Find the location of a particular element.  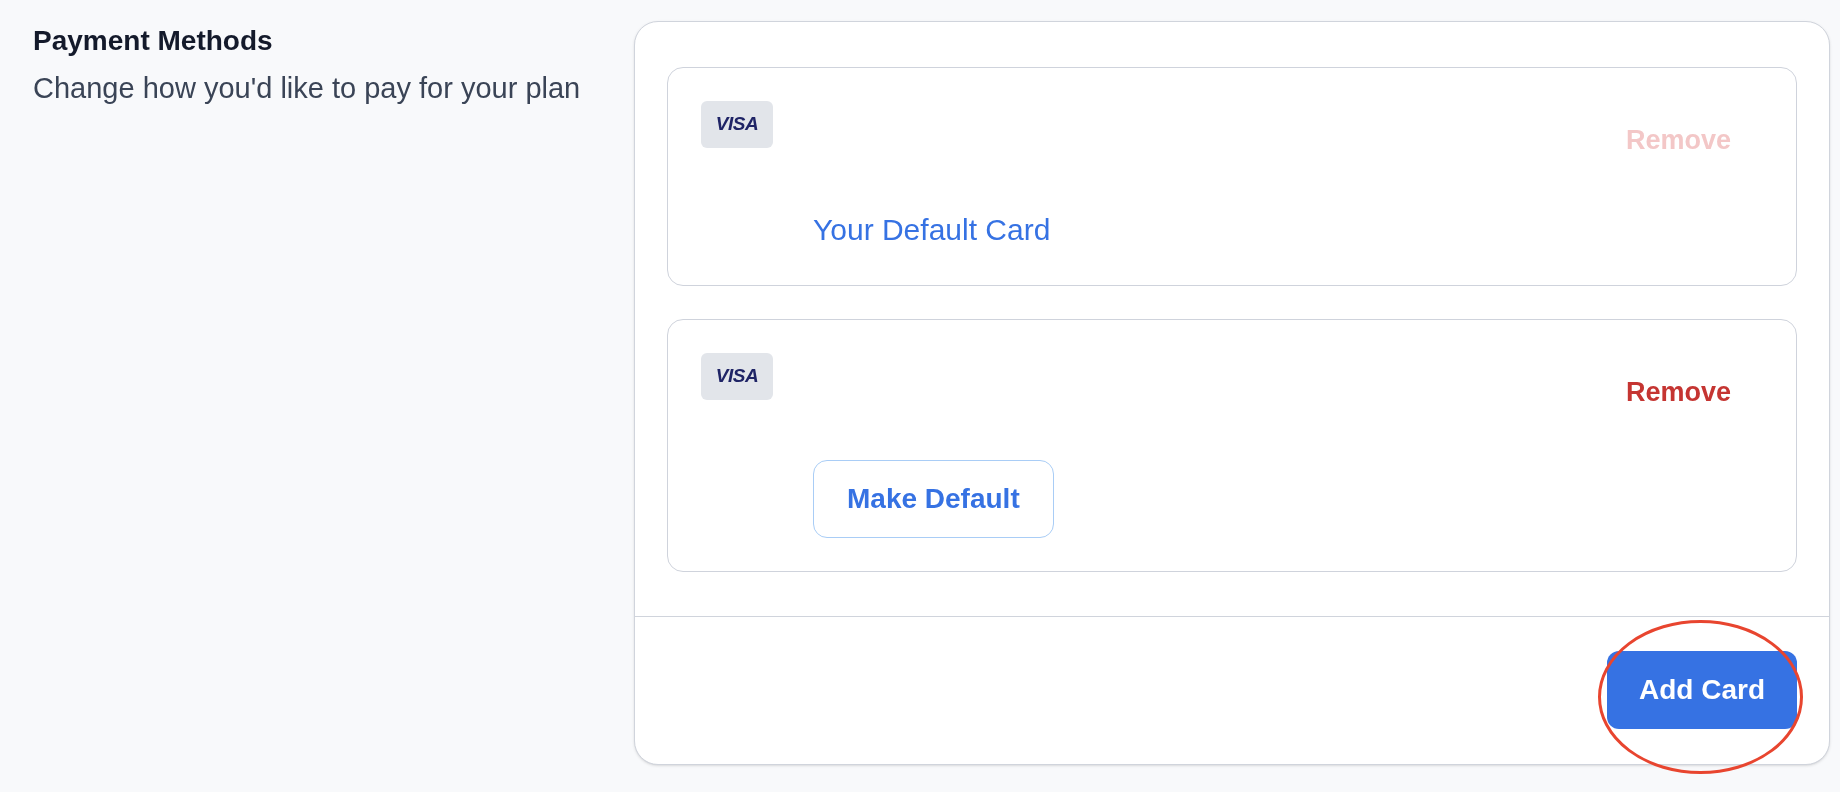

section-title: Payment Methods is located at coordinates (153, 41).